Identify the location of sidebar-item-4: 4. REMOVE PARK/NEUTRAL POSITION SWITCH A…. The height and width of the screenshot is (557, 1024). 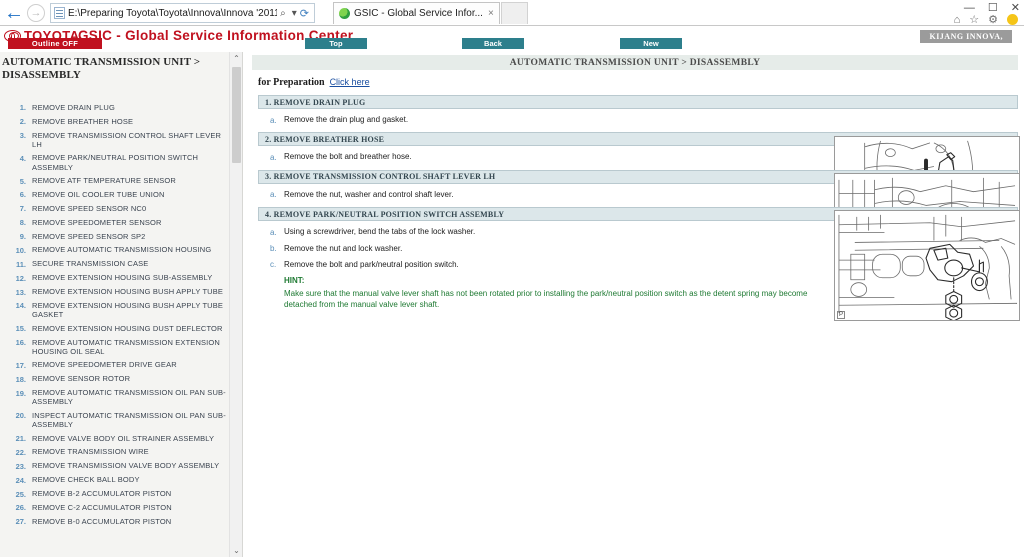
(121, 162).